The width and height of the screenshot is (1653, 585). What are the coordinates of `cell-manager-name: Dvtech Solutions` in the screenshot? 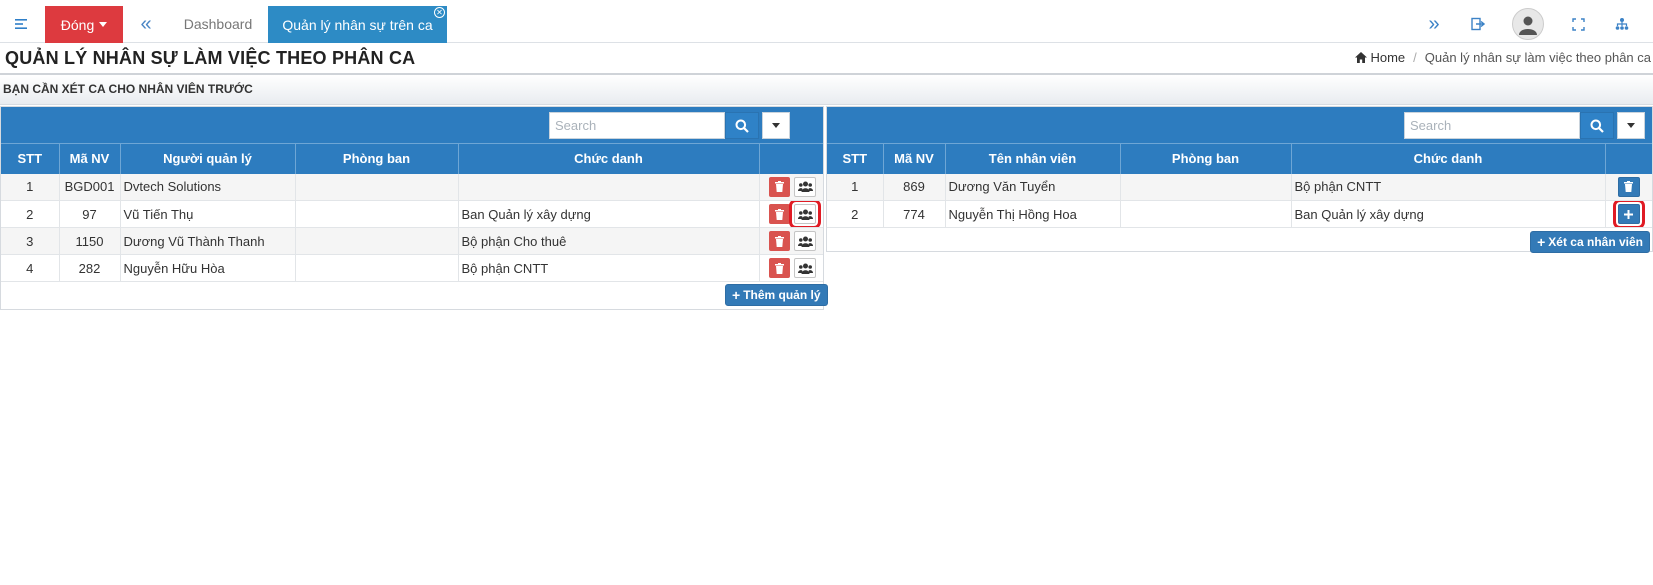 It's located at (208, 187).